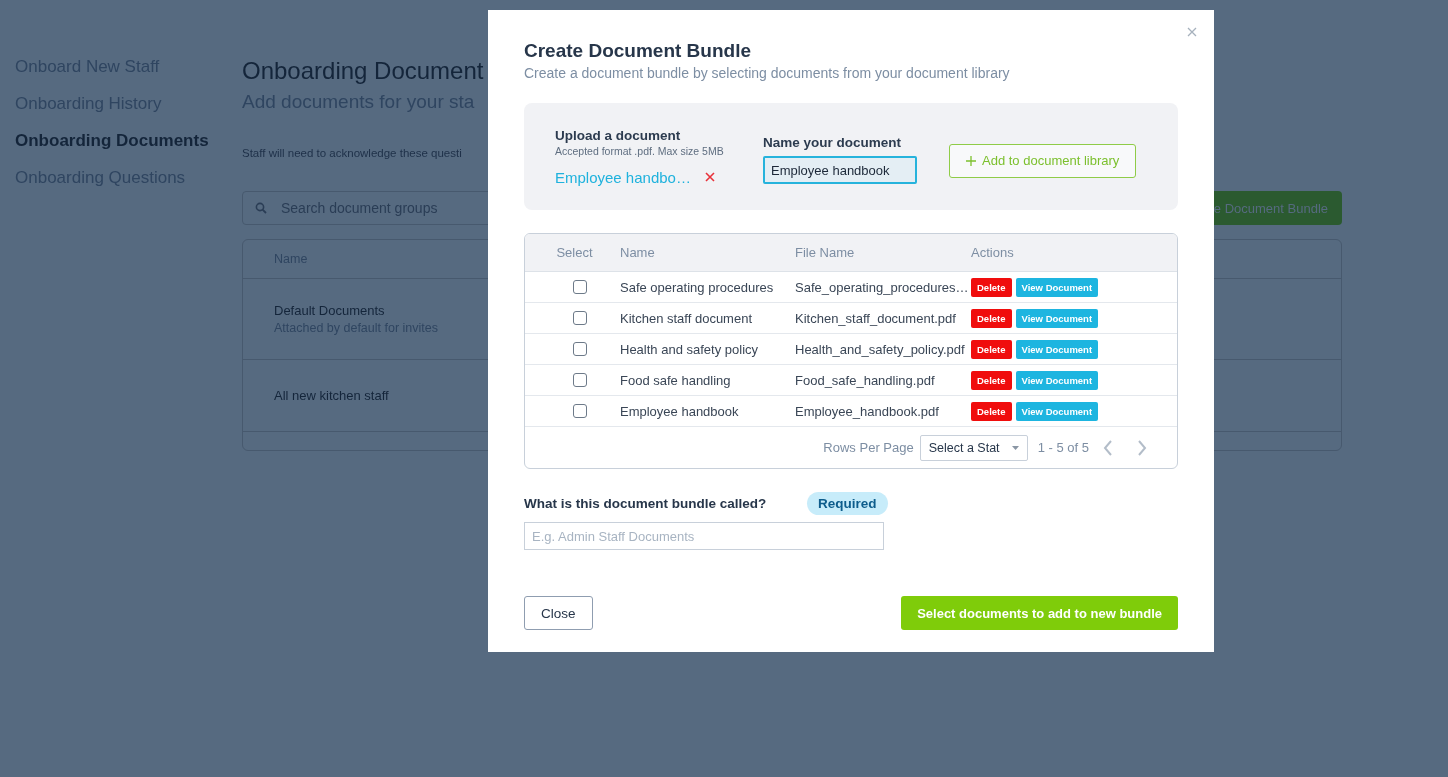  Describe the element at coordinates (638, 252) in the screenshot. I see `column-header: Name` at that location.